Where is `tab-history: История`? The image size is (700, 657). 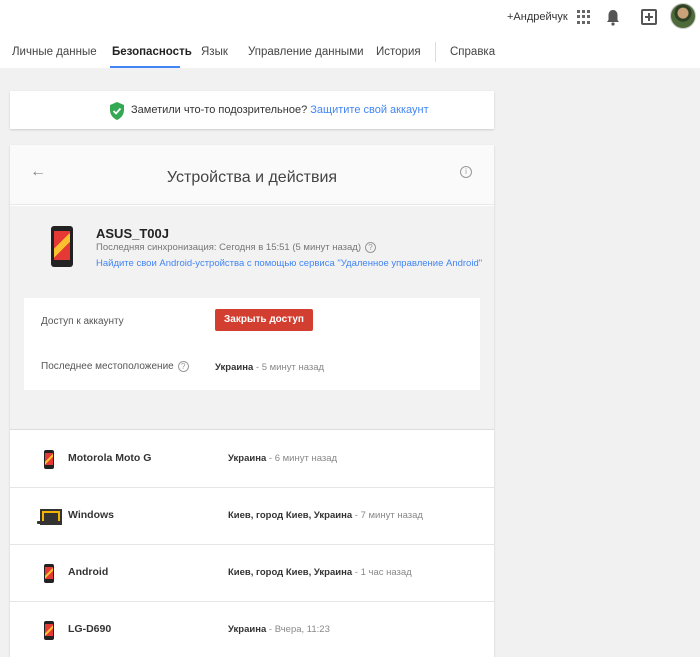
tab-history: История is located at coordinates (398, 52).